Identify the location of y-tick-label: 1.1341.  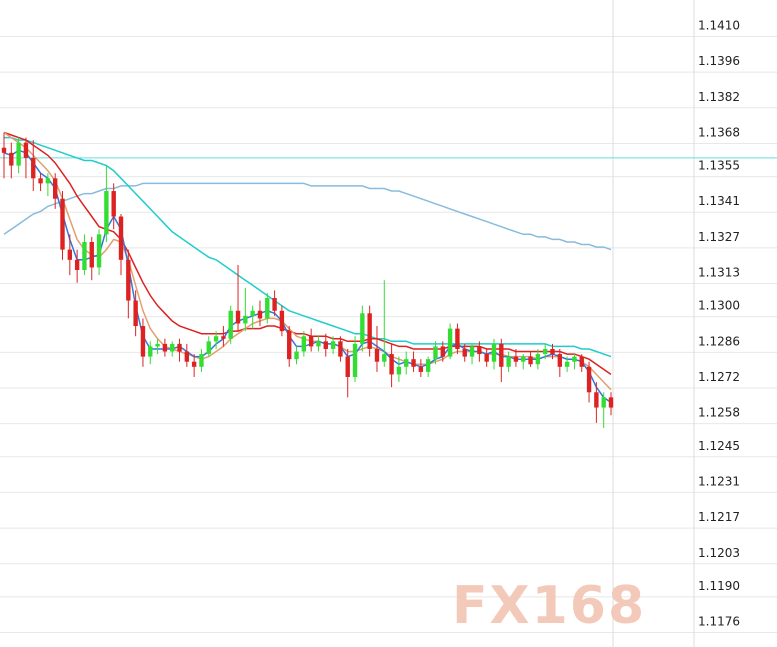
(719, 201).